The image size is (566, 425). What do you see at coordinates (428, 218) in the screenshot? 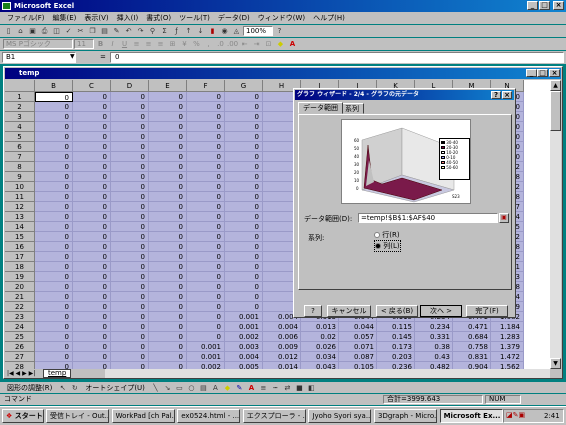
I see `data-range-input: =temp!$B$1:$AF$40` at bounding box center [428, 218].